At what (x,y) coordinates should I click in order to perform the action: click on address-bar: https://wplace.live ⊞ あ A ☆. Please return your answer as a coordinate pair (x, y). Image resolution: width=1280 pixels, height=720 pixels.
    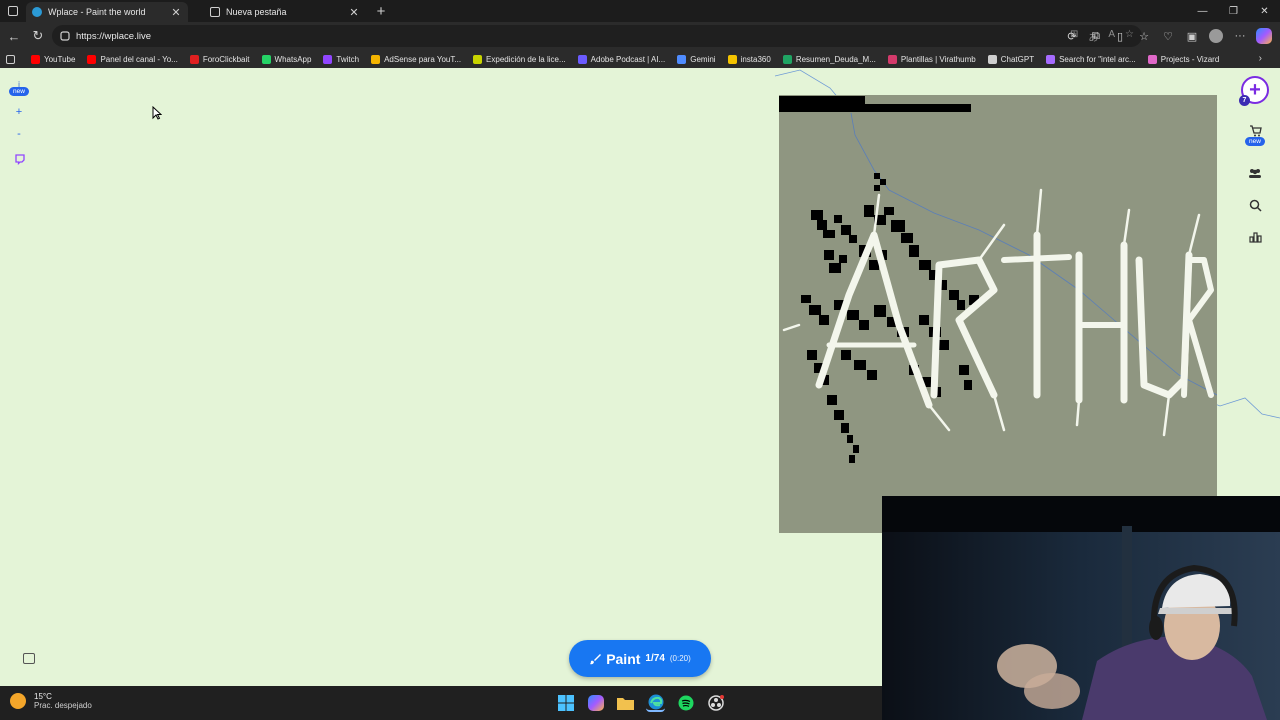
    Looking at the image, I should click on (597, 36).